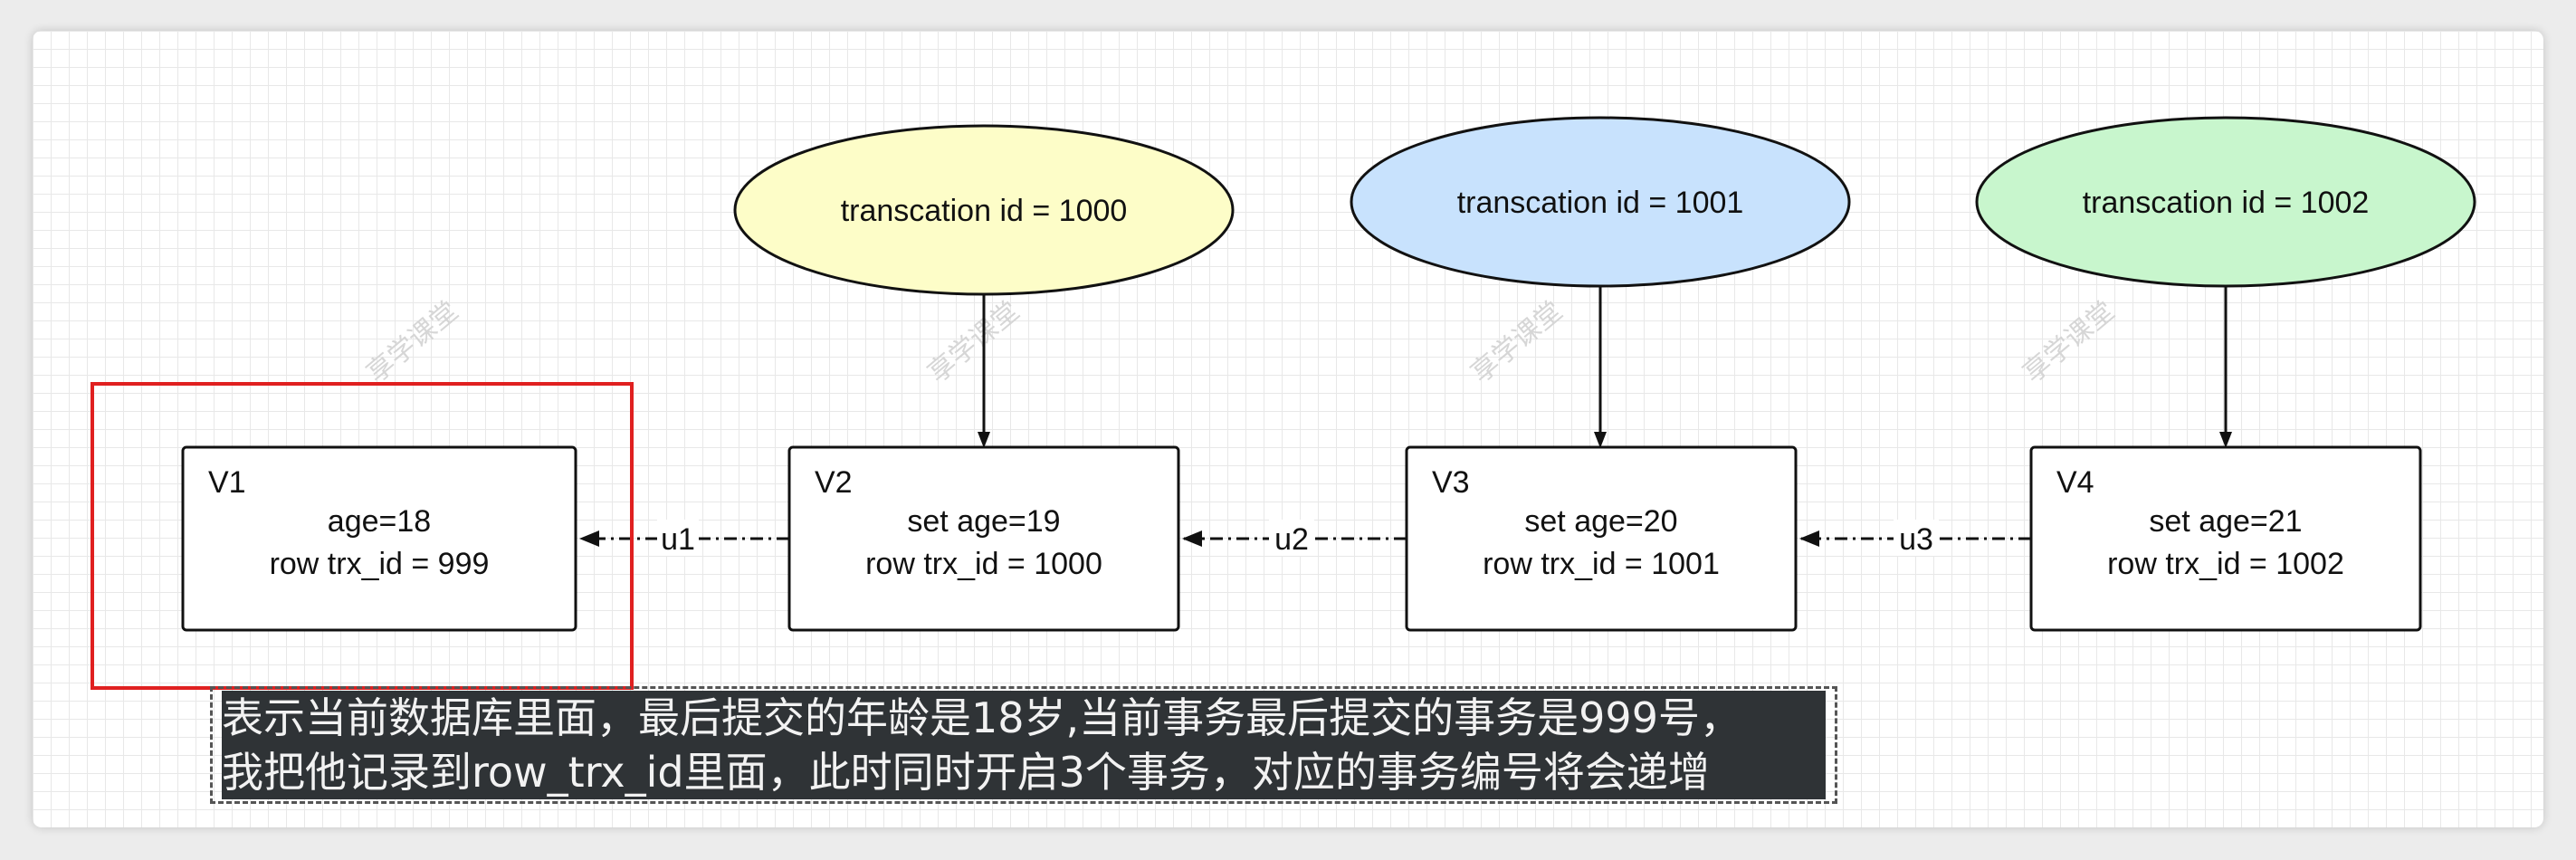  I want to click on version-box-v4: V4 set age=21 row trx_id = 1002, so click(2226, 538).